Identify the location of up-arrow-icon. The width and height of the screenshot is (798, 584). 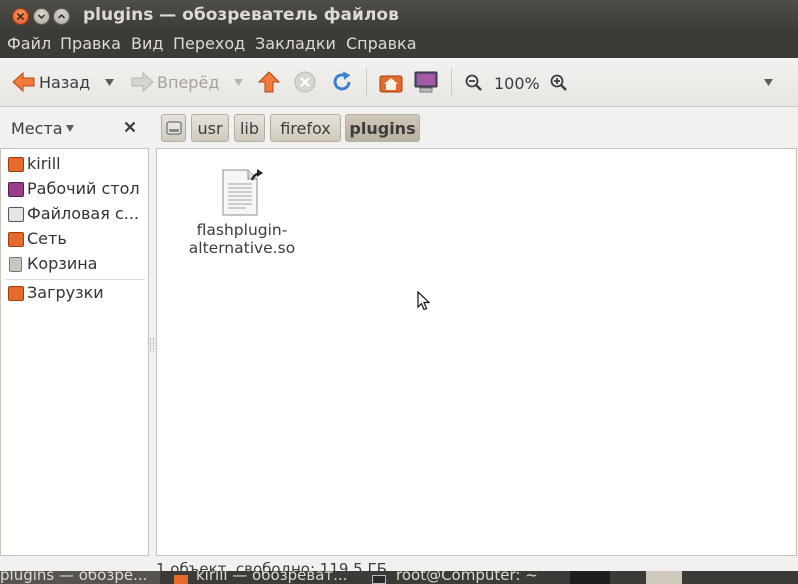
(269, 82).